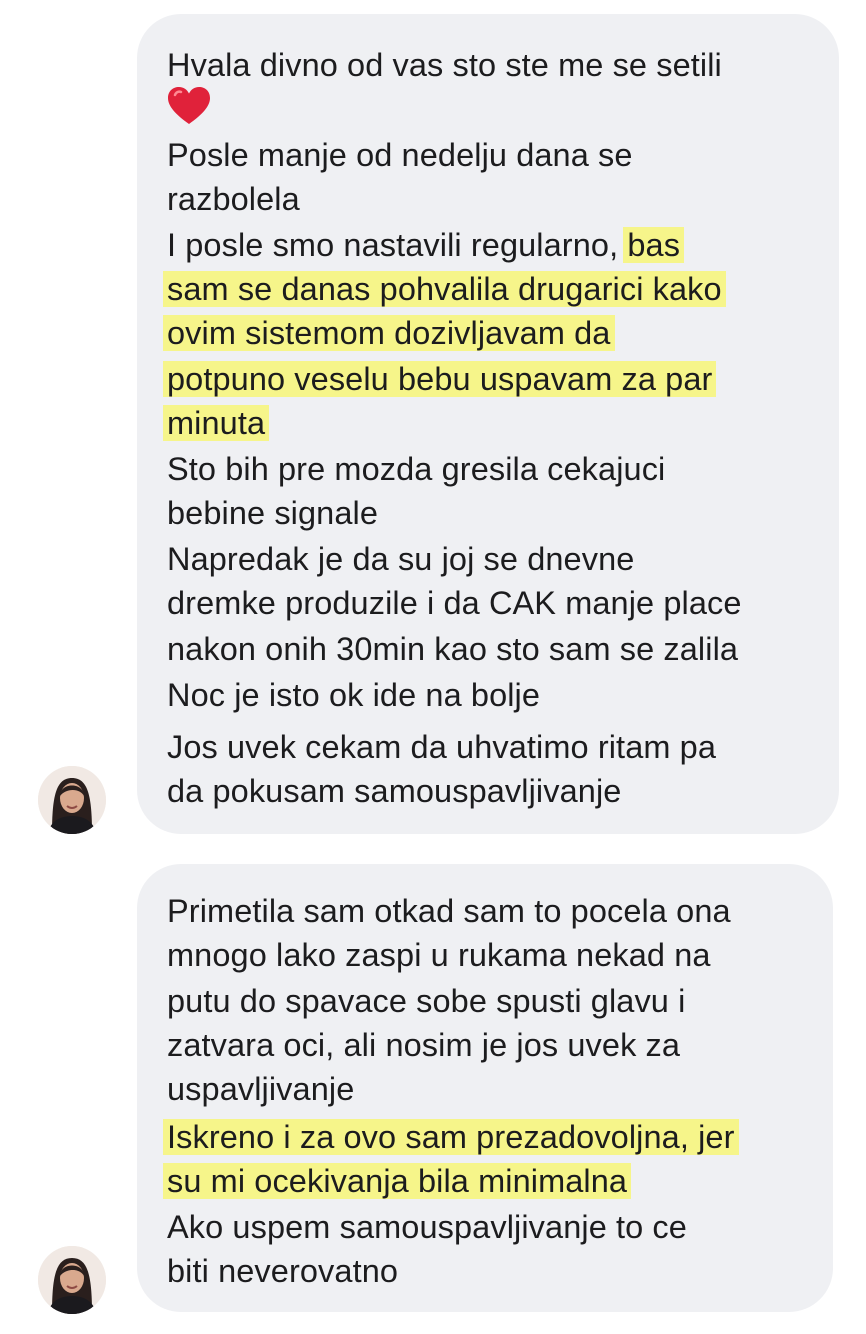 The height and width of the screenshot is (1334, 866). What do you see at coordinates (189, 105) in the screenshot?
I see `heart-emoji-icon` at bounding box center [189, 105].